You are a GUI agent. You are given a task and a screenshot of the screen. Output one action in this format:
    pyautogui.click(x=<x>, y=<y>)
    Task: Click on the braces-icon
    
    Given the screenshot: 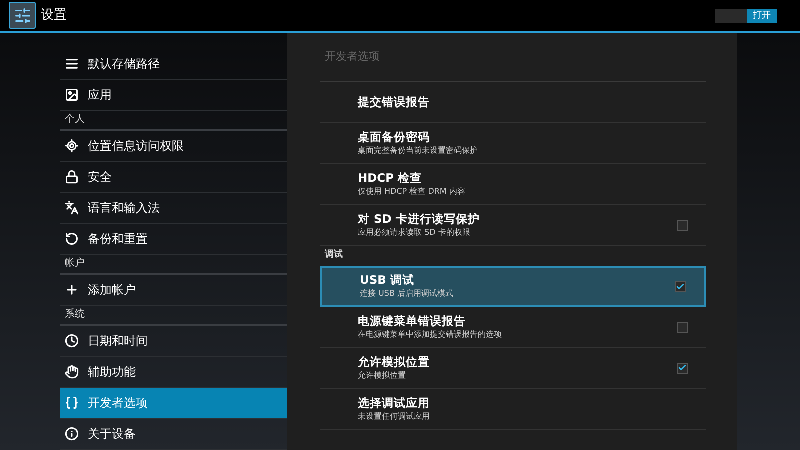 What is the action you would take?
    pyautogui.click(x=72, y=403)
    